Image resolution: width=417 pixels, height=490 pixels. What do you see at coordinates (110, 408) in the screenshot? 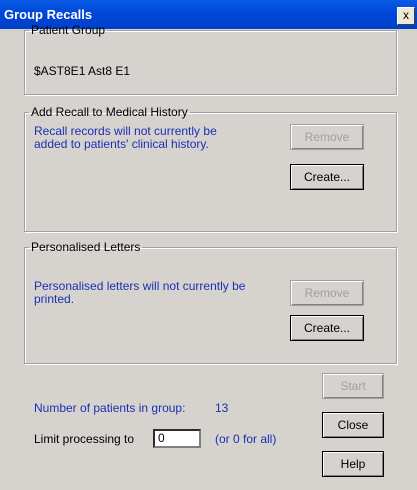
I see `patients-count-label: Number of patients in group:` at bounding box center [110, 408].